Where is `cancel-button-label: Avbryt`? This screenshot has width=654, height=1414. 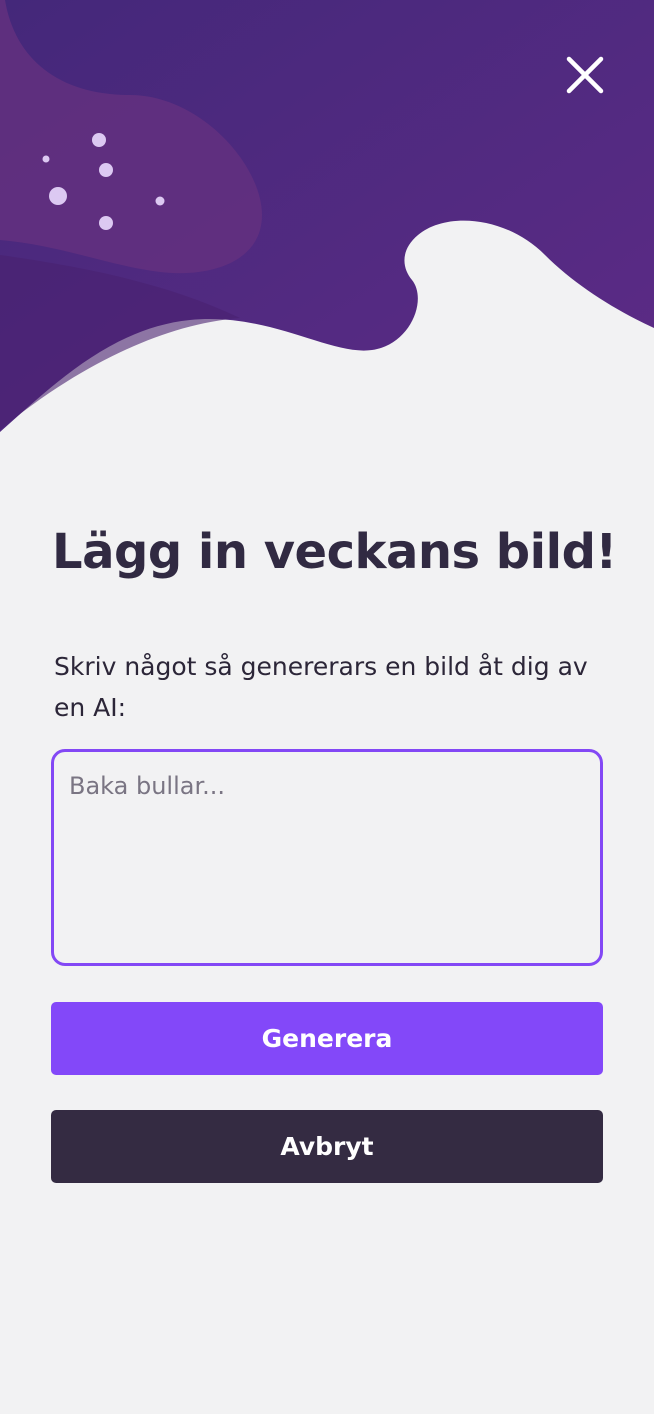
cancel-button-label: Avbryt is located at coordinates (327, 1146).